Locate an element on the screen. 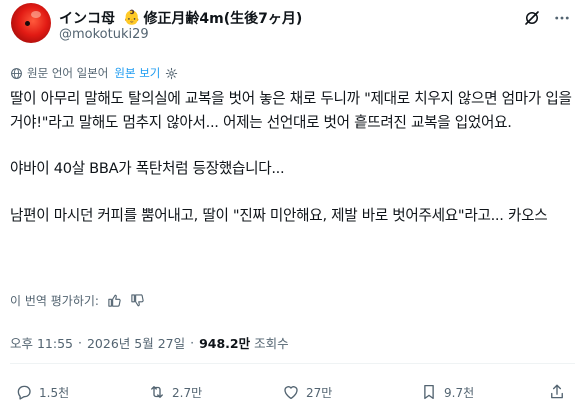 The image size is (585, 411). more-options-icon is located at coordinates (562, 18).